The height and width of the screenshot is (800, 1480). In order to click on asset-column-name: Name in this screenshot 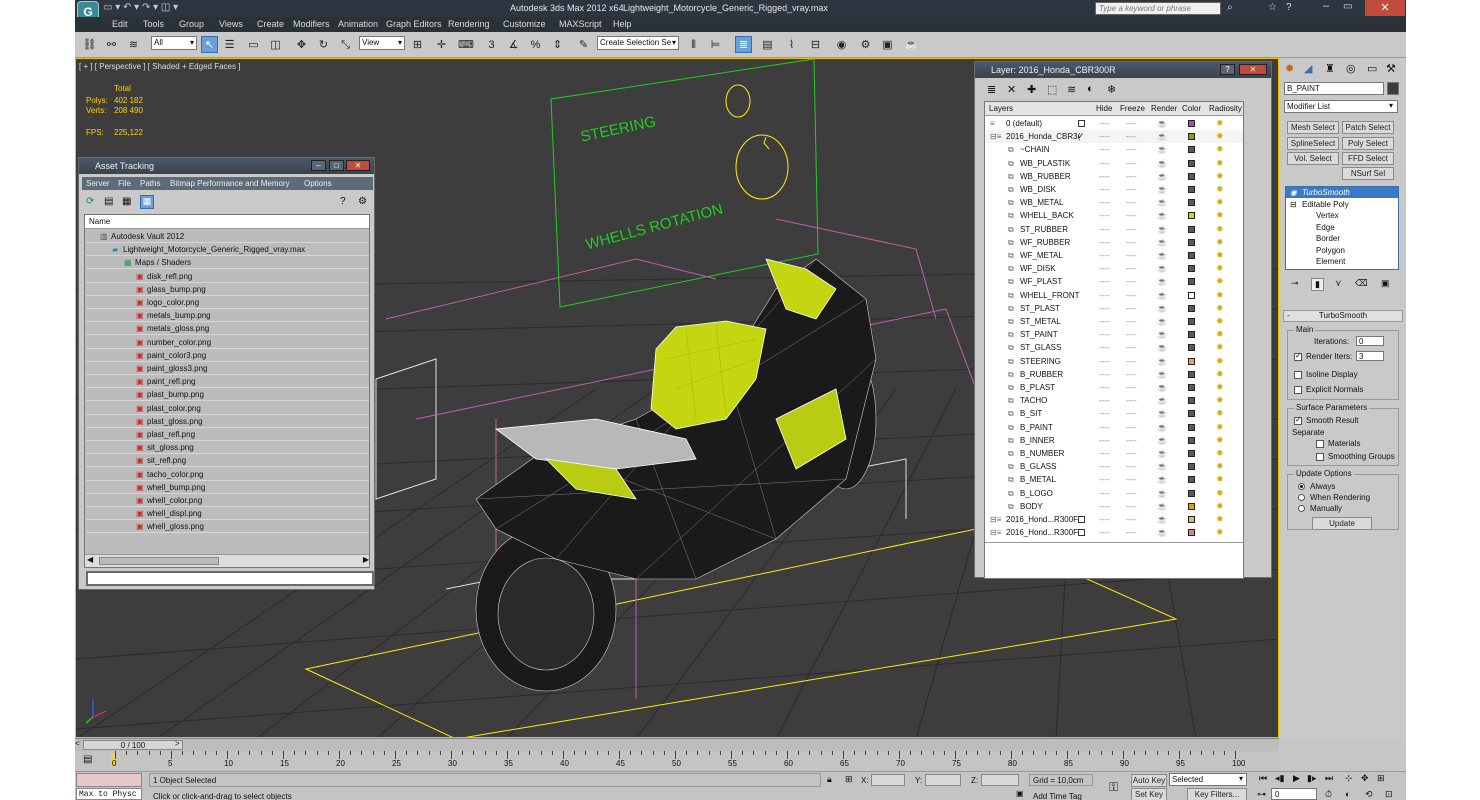, I will do `click(227, 222)`.